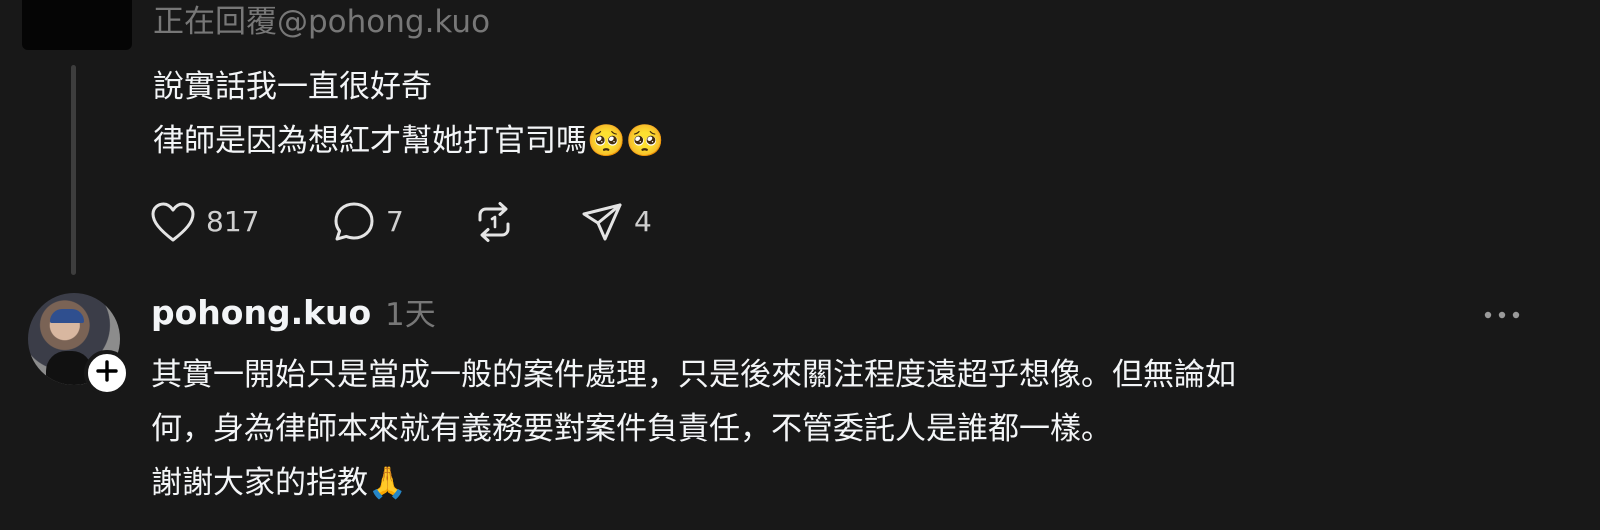  I want to click on more-options-button, so click(1502, 314).